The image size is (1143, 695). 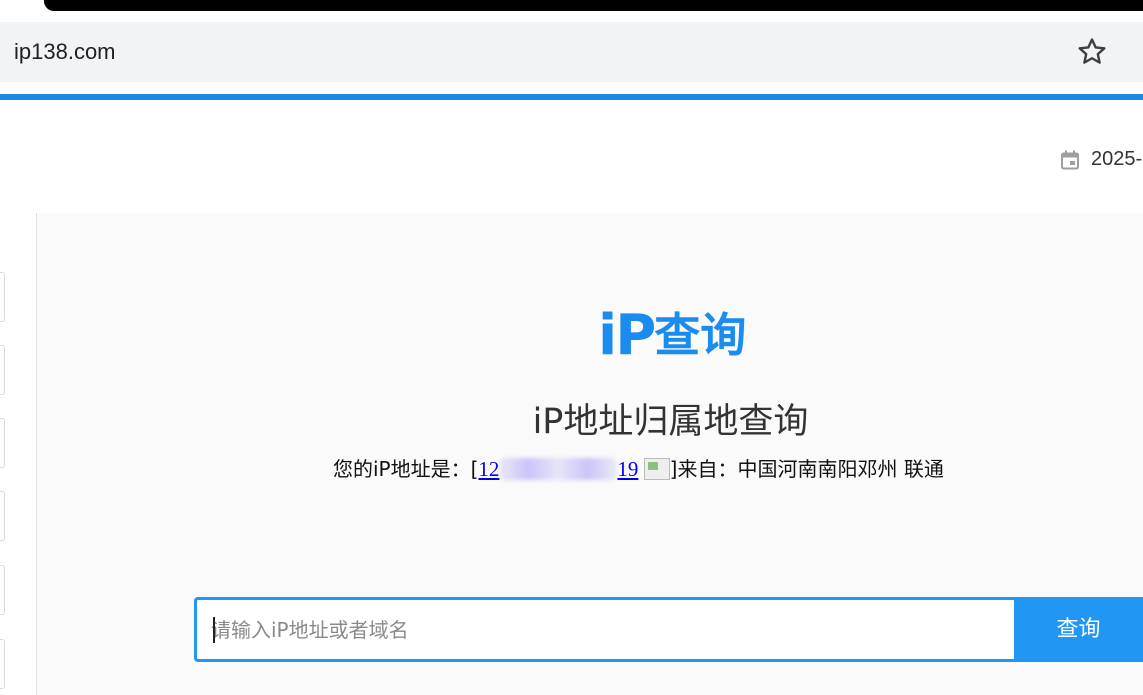 I want to click on extension-icon-edge: ⋮, so click(x=1140, y=60).